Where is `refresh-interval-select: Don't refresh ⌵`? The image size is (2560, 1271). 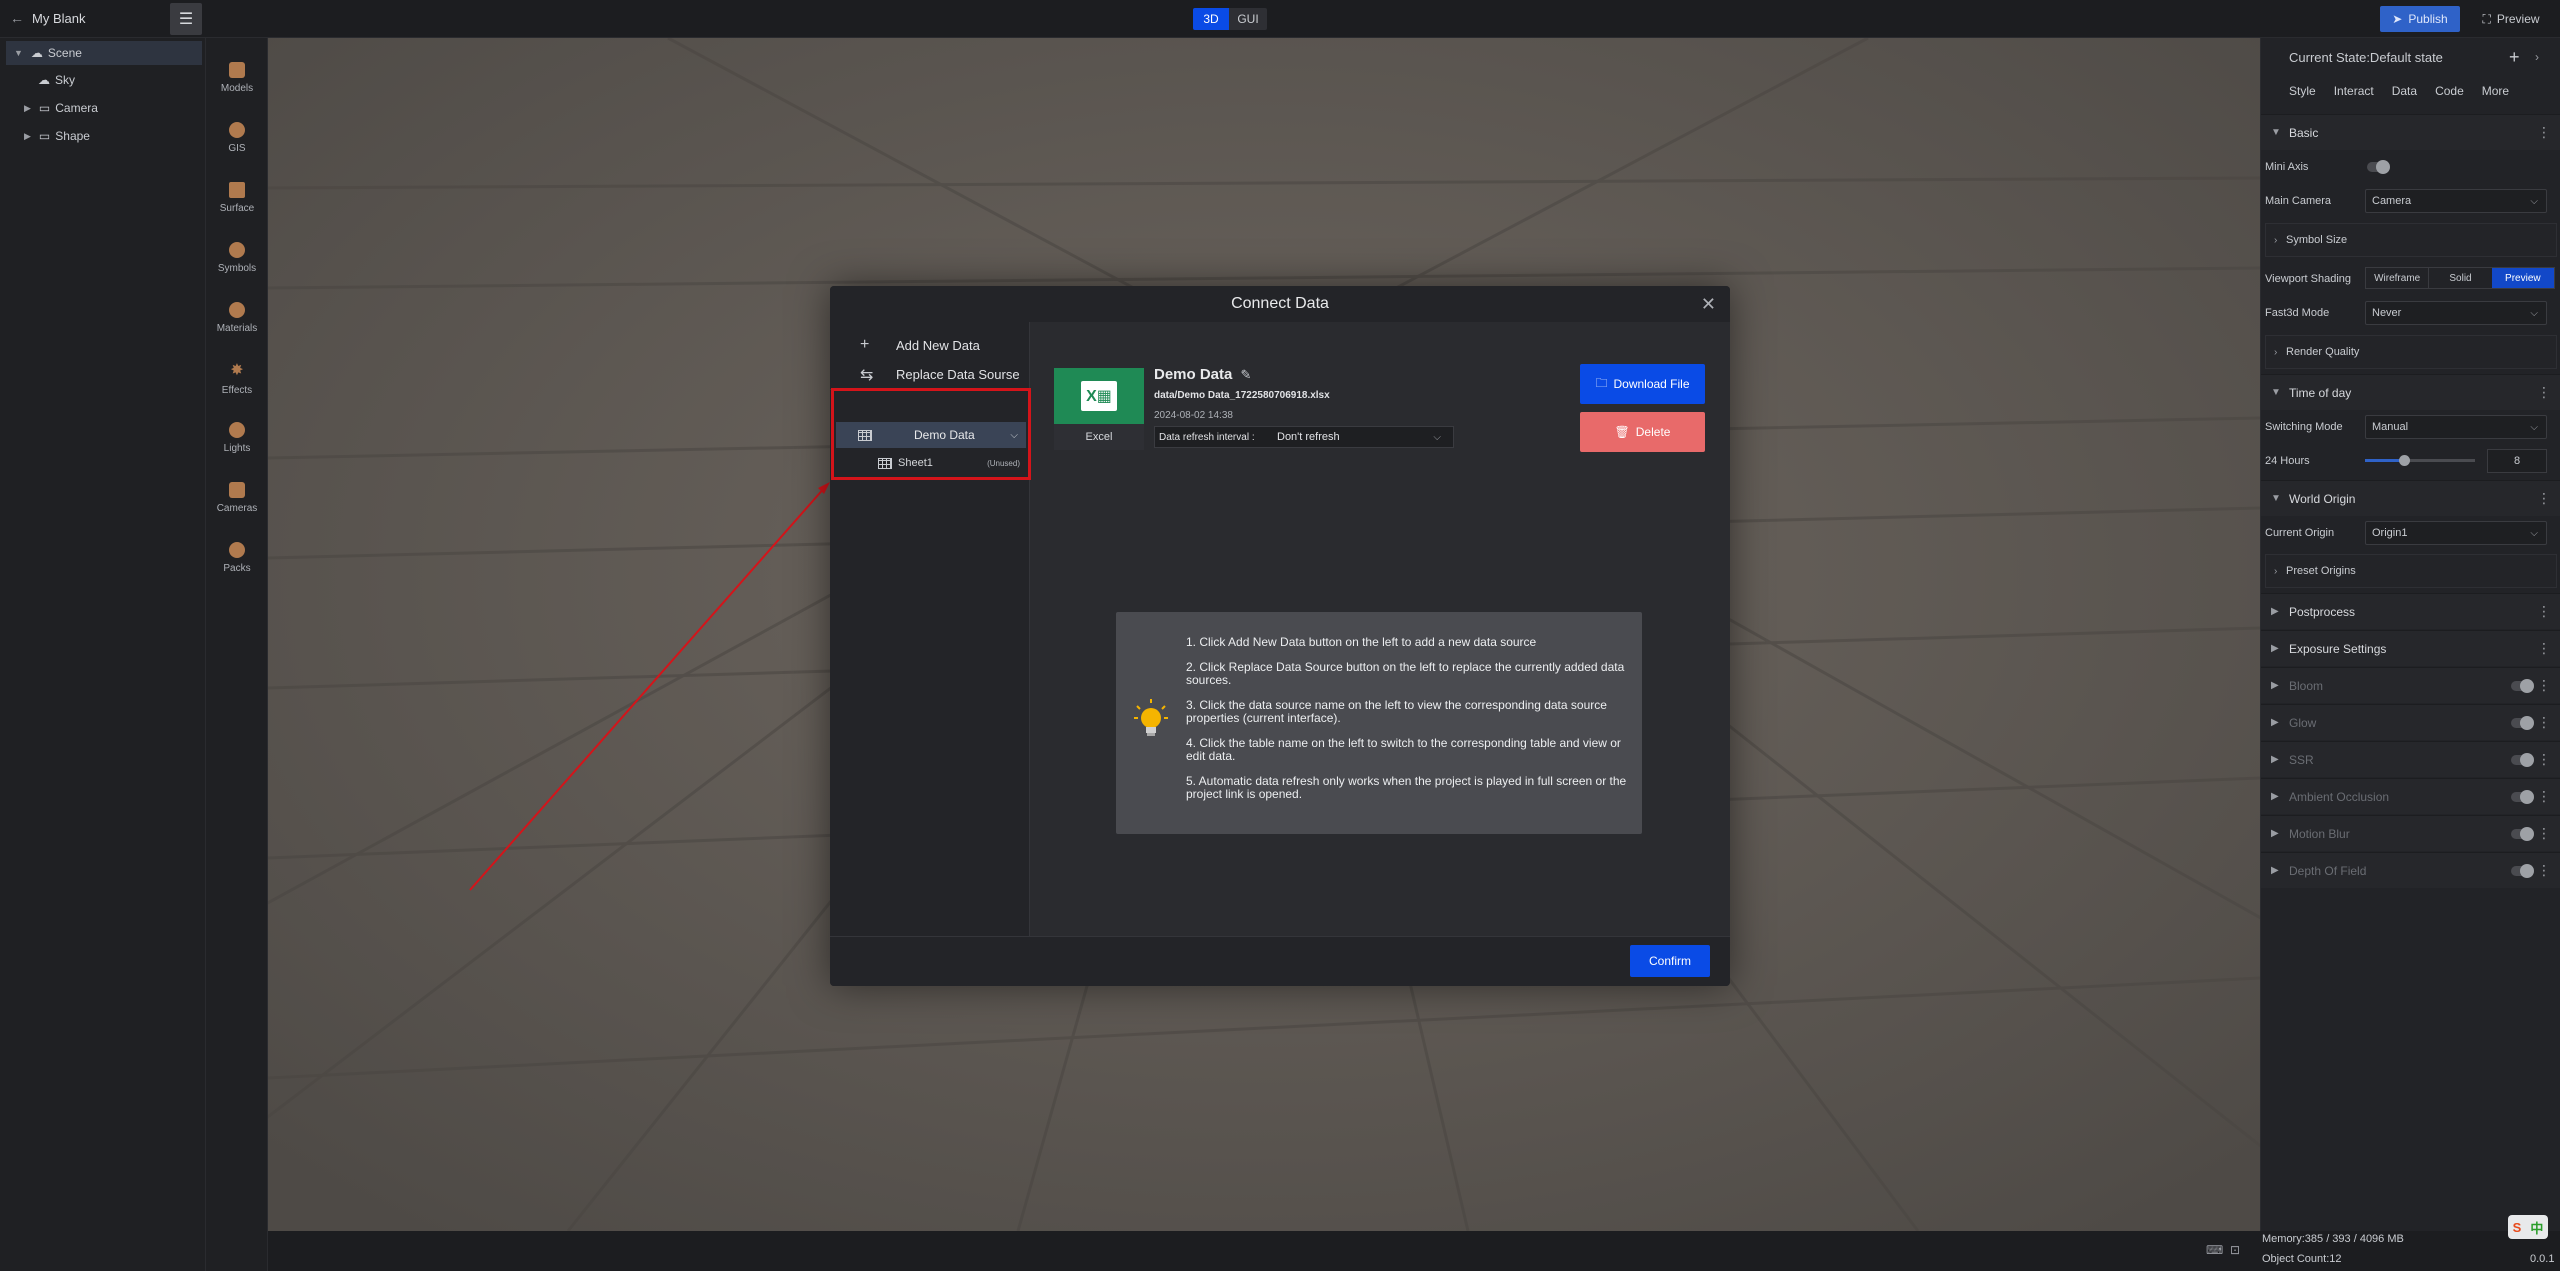
refresh-interval-select: Don't refresh ⌵ is located at coordinates (1361, 437).